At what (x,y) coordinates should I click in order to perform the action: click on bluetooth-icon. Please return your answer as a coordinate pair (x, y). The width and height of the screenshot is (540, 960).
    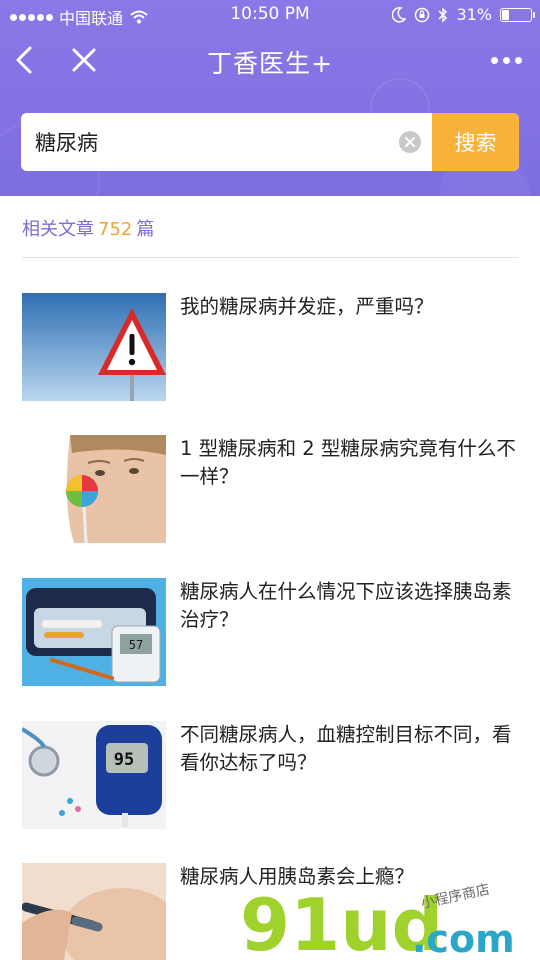
    Looking at the image, I should click on (443, 14).